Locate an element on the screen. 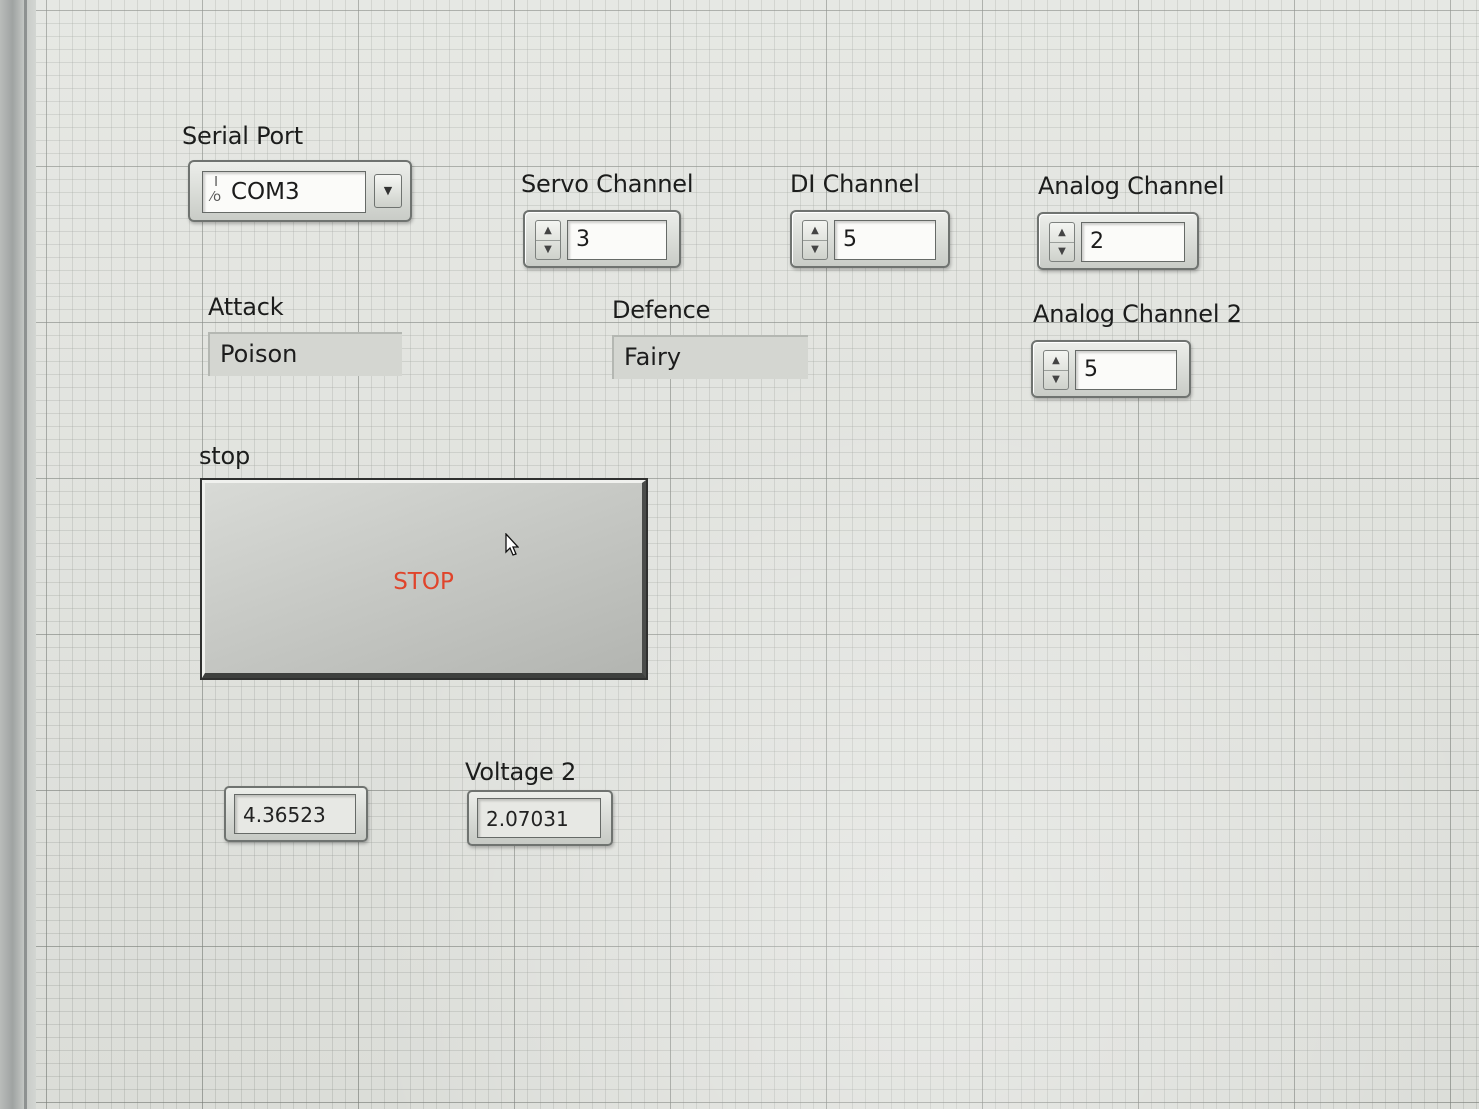 The width and height of the screenshot is (1479, 1109). monitor-bezel is located at coordinates (18, 554).